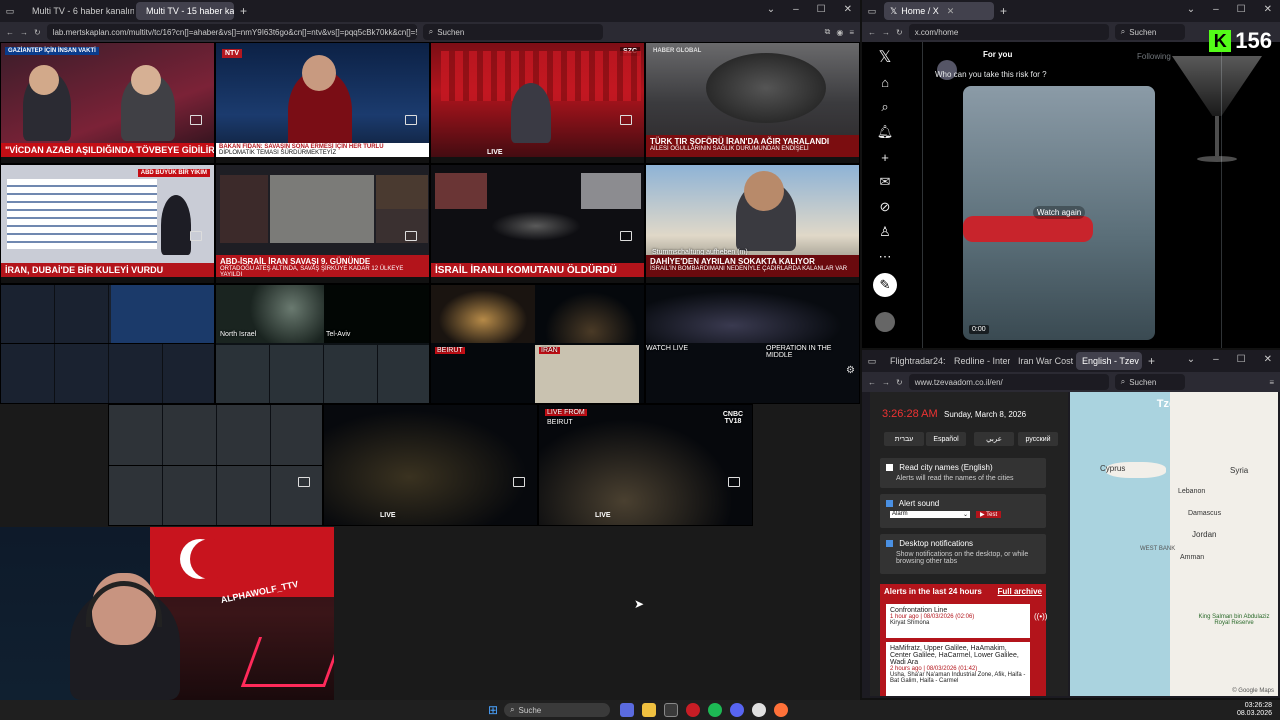 This screenshot has height=720, width=1280. I want to click on tab-following: Following, so click(1154, 56).